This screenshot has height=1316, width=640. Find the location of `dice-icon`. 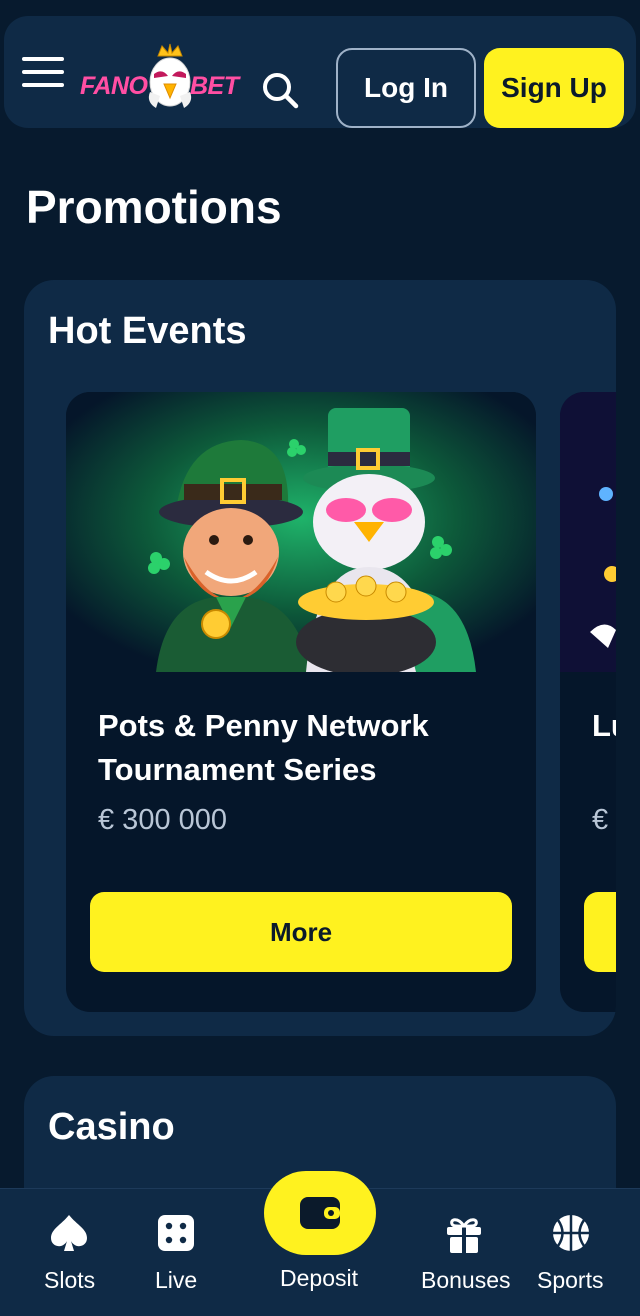

dice-icon is located at coordinates (176, 1233).